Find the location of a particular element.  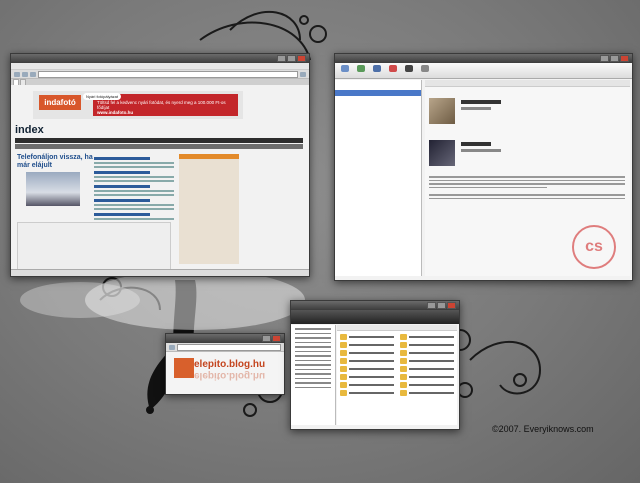

browser-menubar is located at coordinates (160, 66).